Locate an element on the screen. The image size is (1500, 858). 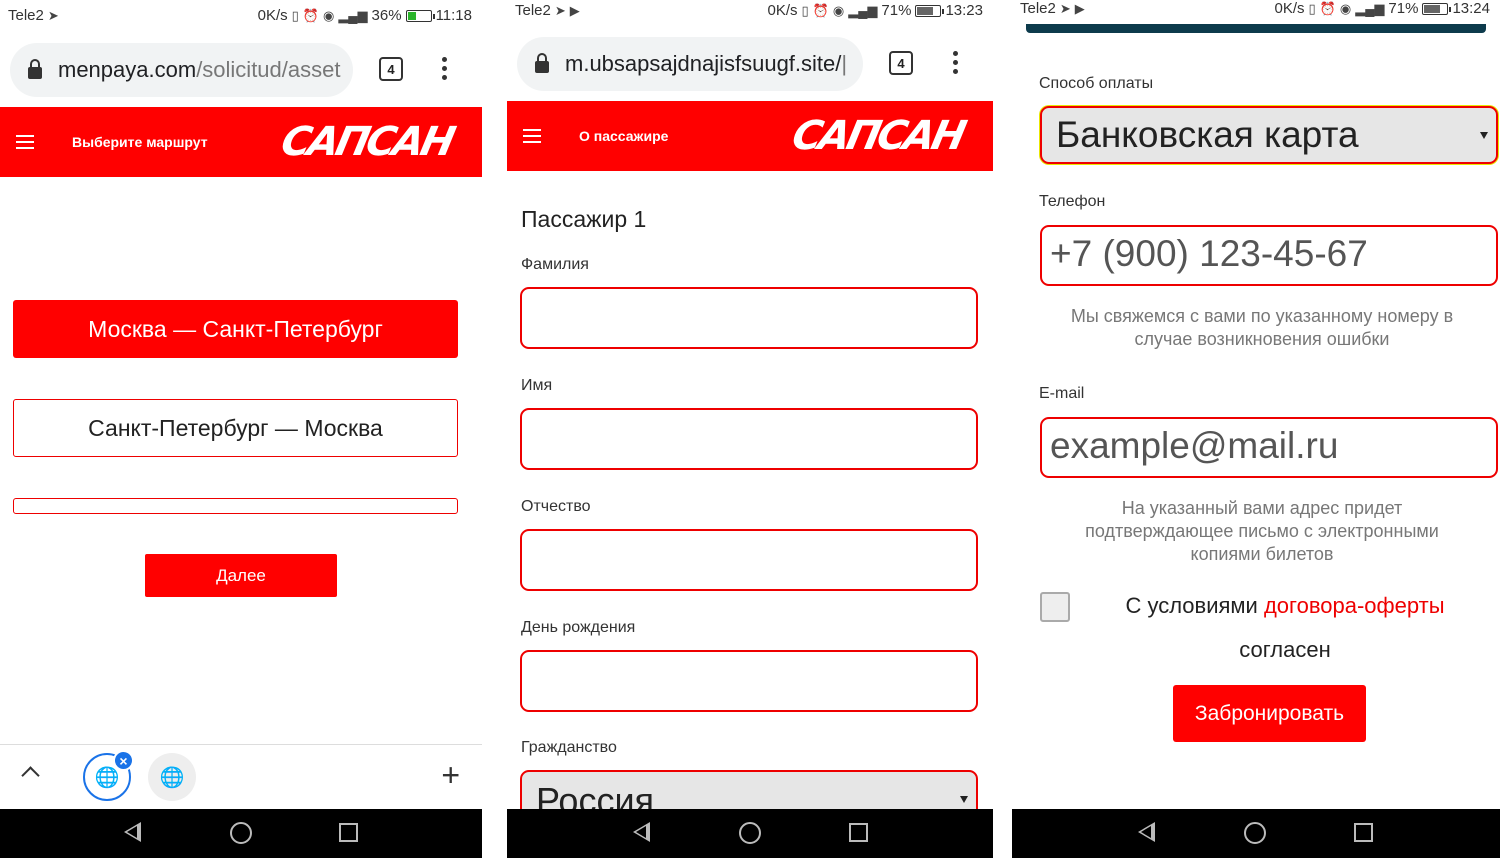
patronymic-label: Отчество is located at coordinates (556, 506).